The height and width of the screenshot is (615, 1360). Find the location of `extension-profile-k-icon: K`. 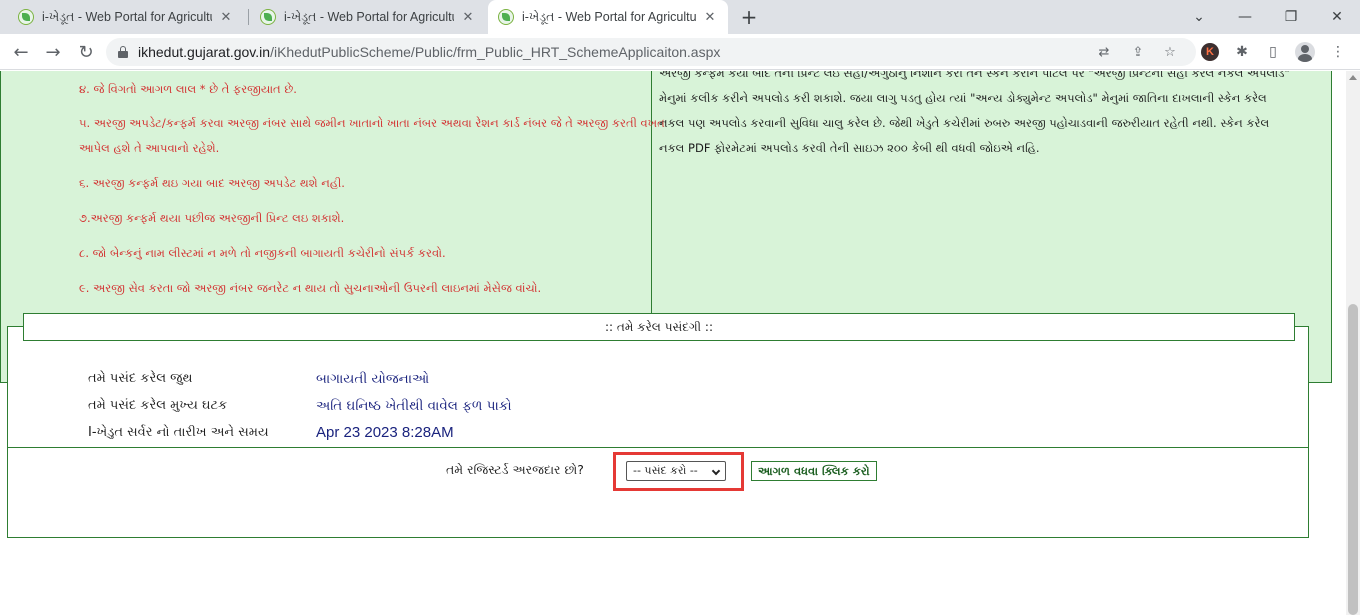

extension-profile-k-icon: K is located at coordinates (1210, 52).